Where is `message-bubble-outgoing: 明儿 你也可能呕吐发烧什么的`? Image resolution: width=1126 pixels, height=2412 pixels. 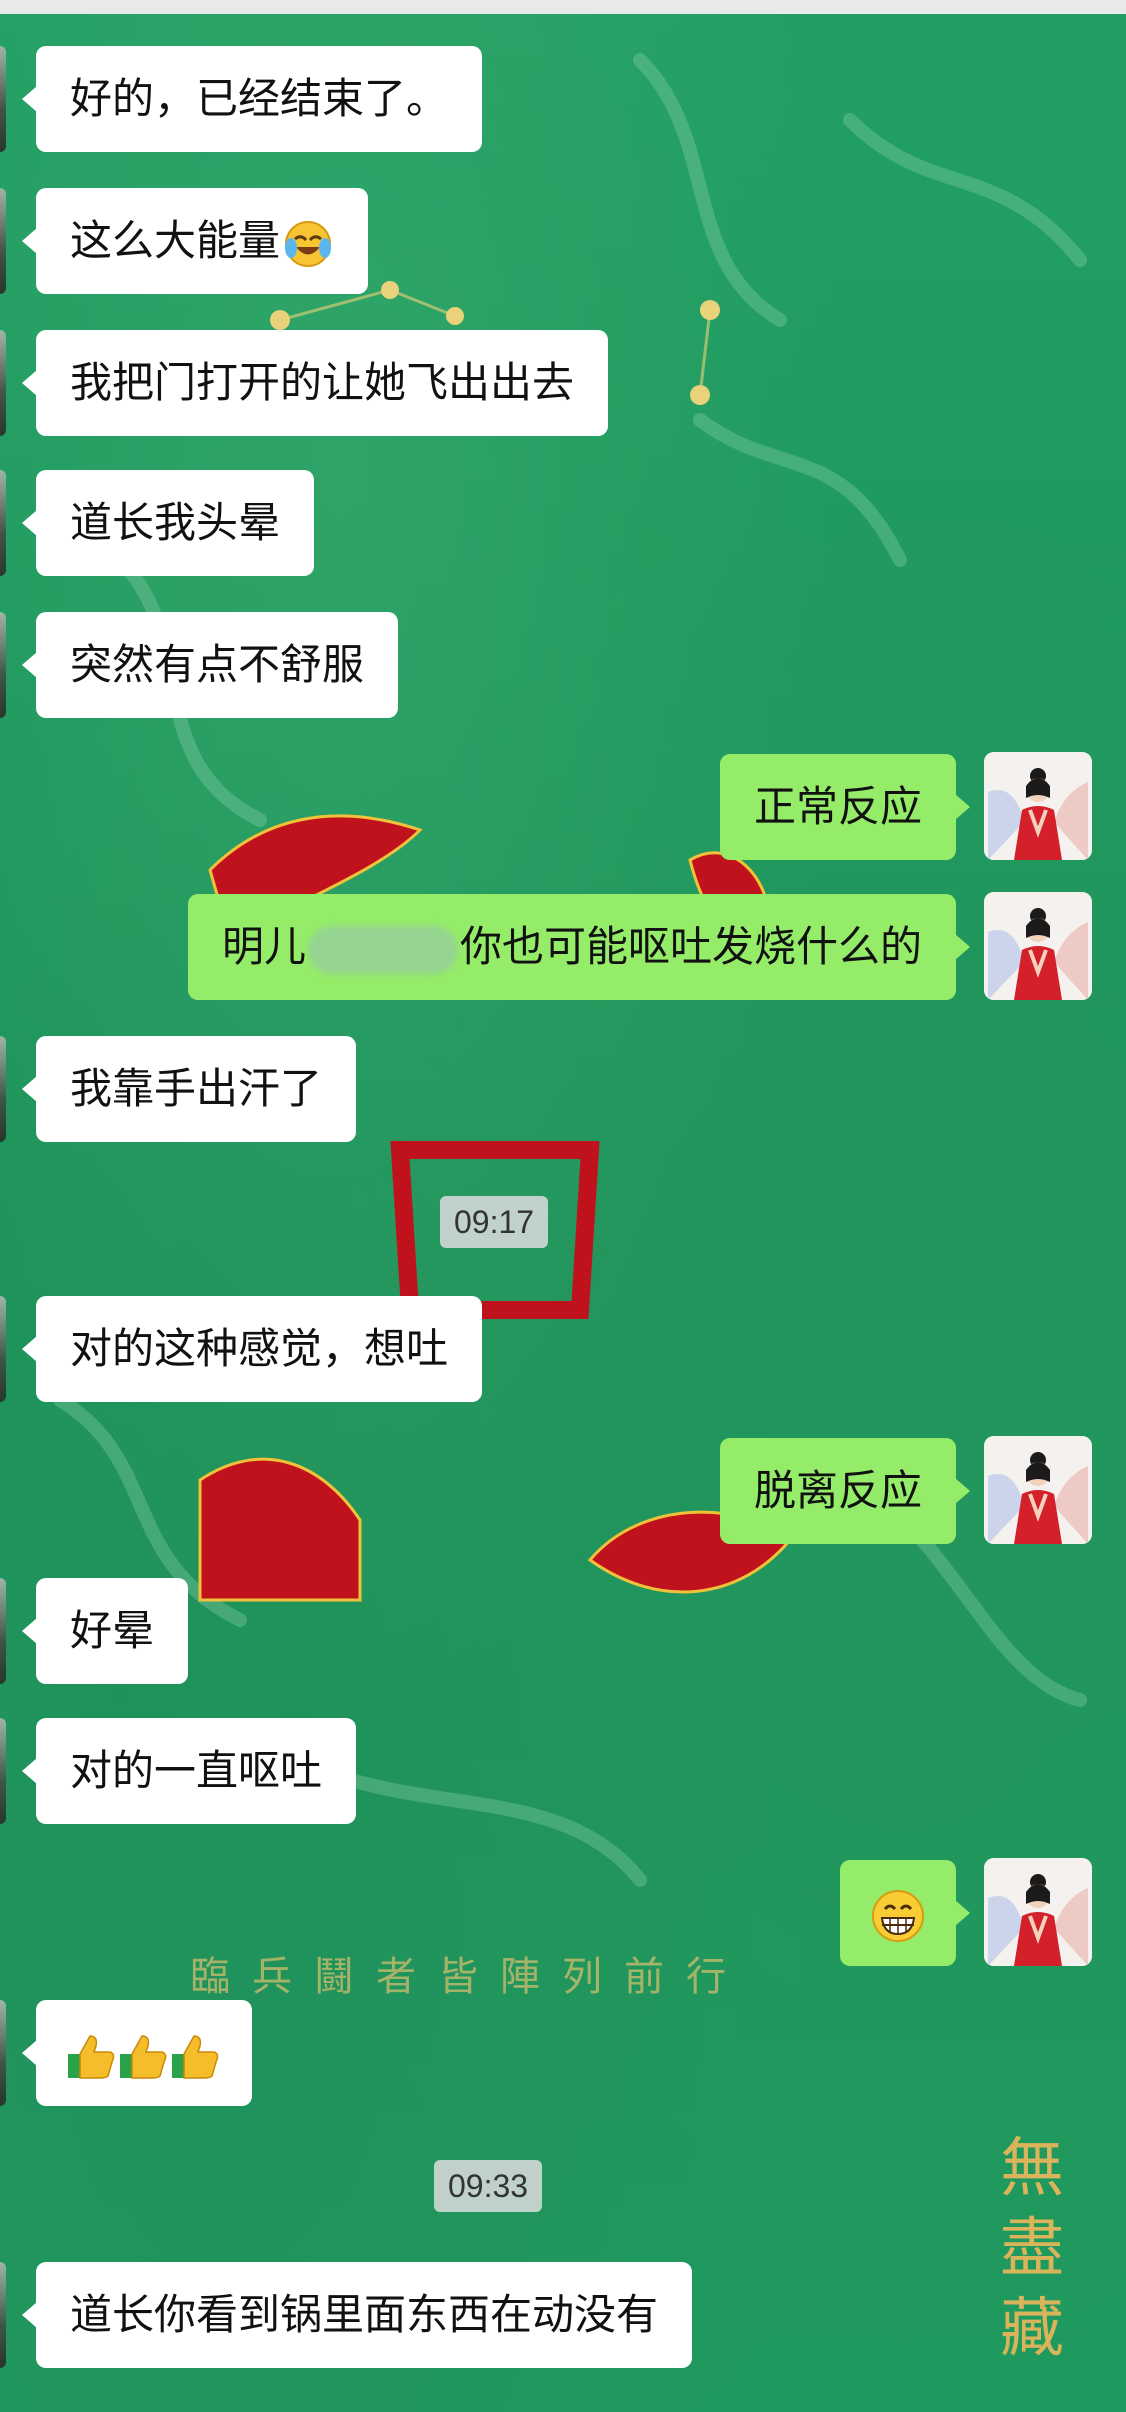
message-bubble-outgoing: 明儿 你也可能呕吐发烧什么的 is located at coordinates (579, 947).